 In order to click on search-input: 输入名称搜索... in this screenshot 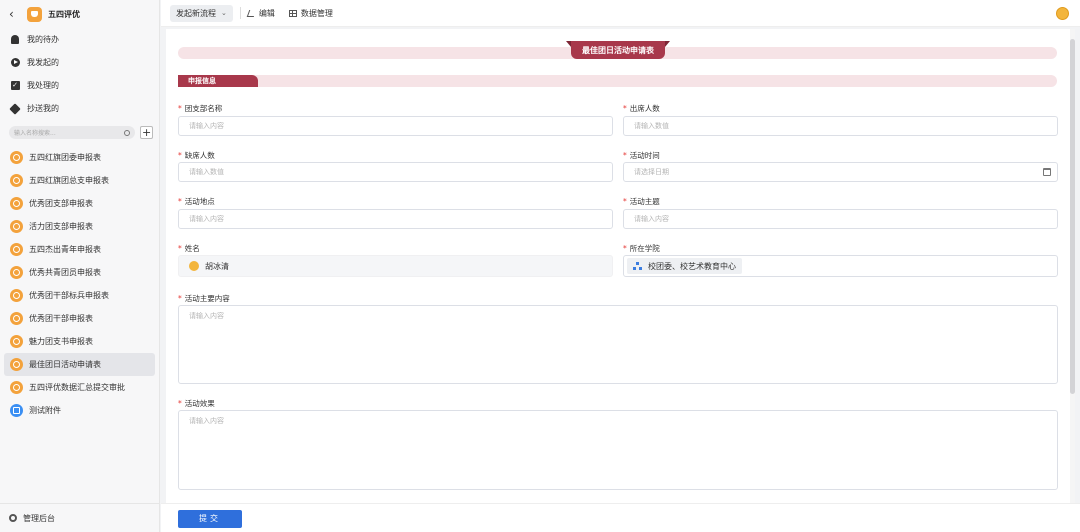, I will do `click(72, 132)`.